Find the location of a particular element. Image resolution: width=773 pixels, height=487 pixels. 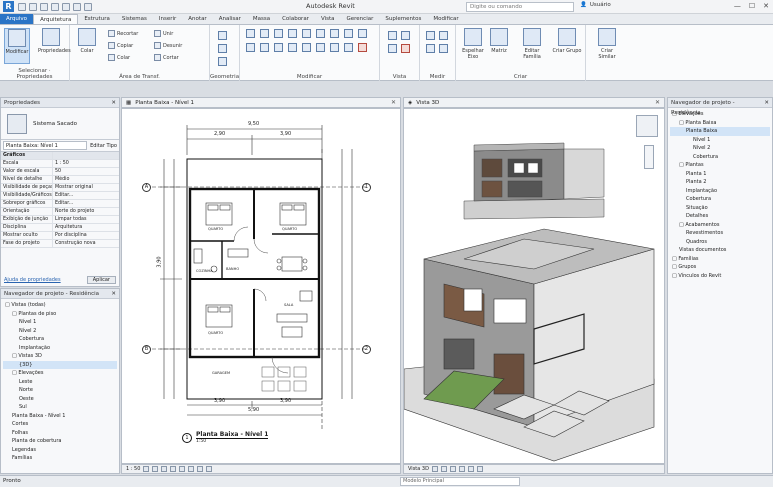

tab-9: Vista is located at coordinates (328, 19).